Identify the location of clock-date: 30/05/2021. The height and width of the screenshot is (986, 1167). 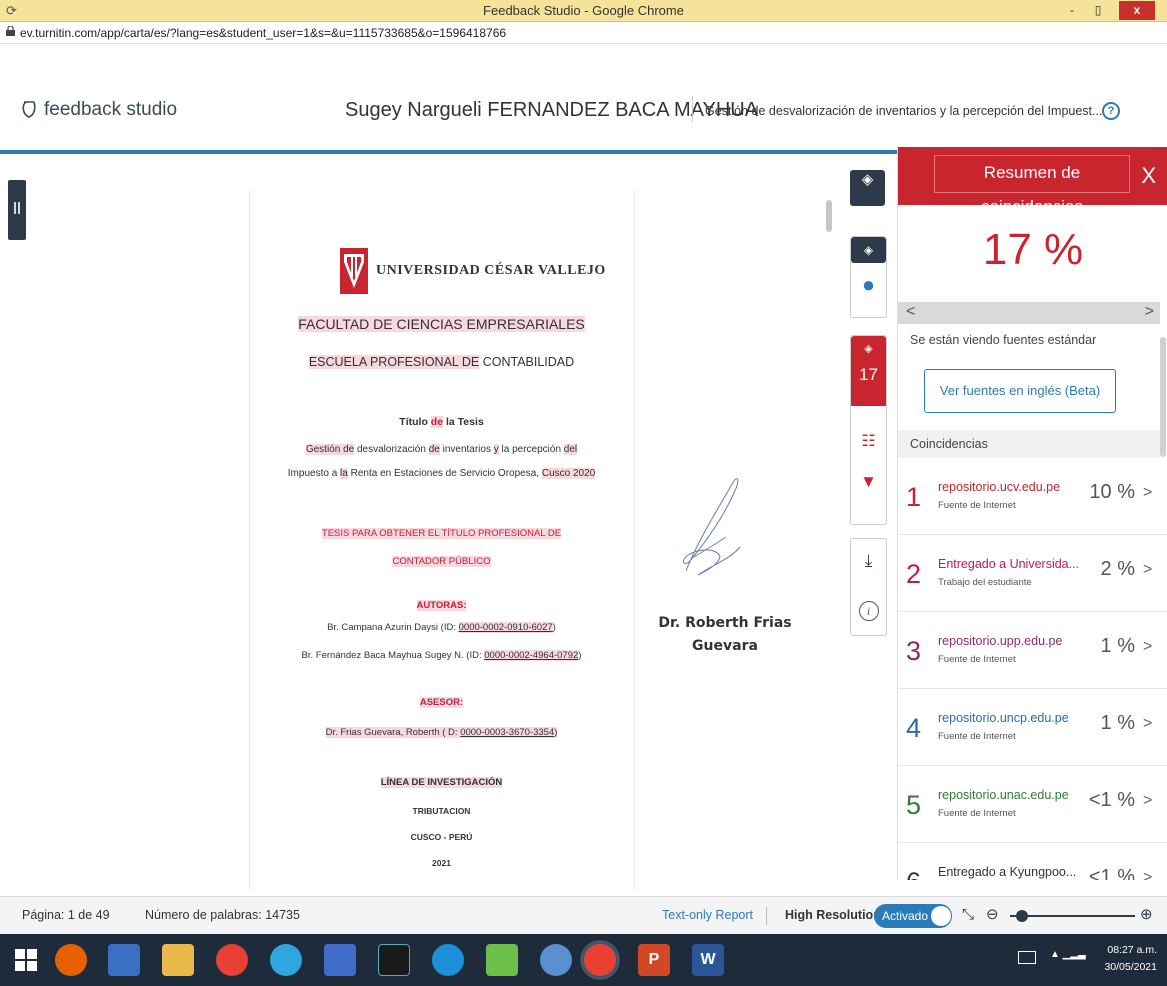
(1130, 967).